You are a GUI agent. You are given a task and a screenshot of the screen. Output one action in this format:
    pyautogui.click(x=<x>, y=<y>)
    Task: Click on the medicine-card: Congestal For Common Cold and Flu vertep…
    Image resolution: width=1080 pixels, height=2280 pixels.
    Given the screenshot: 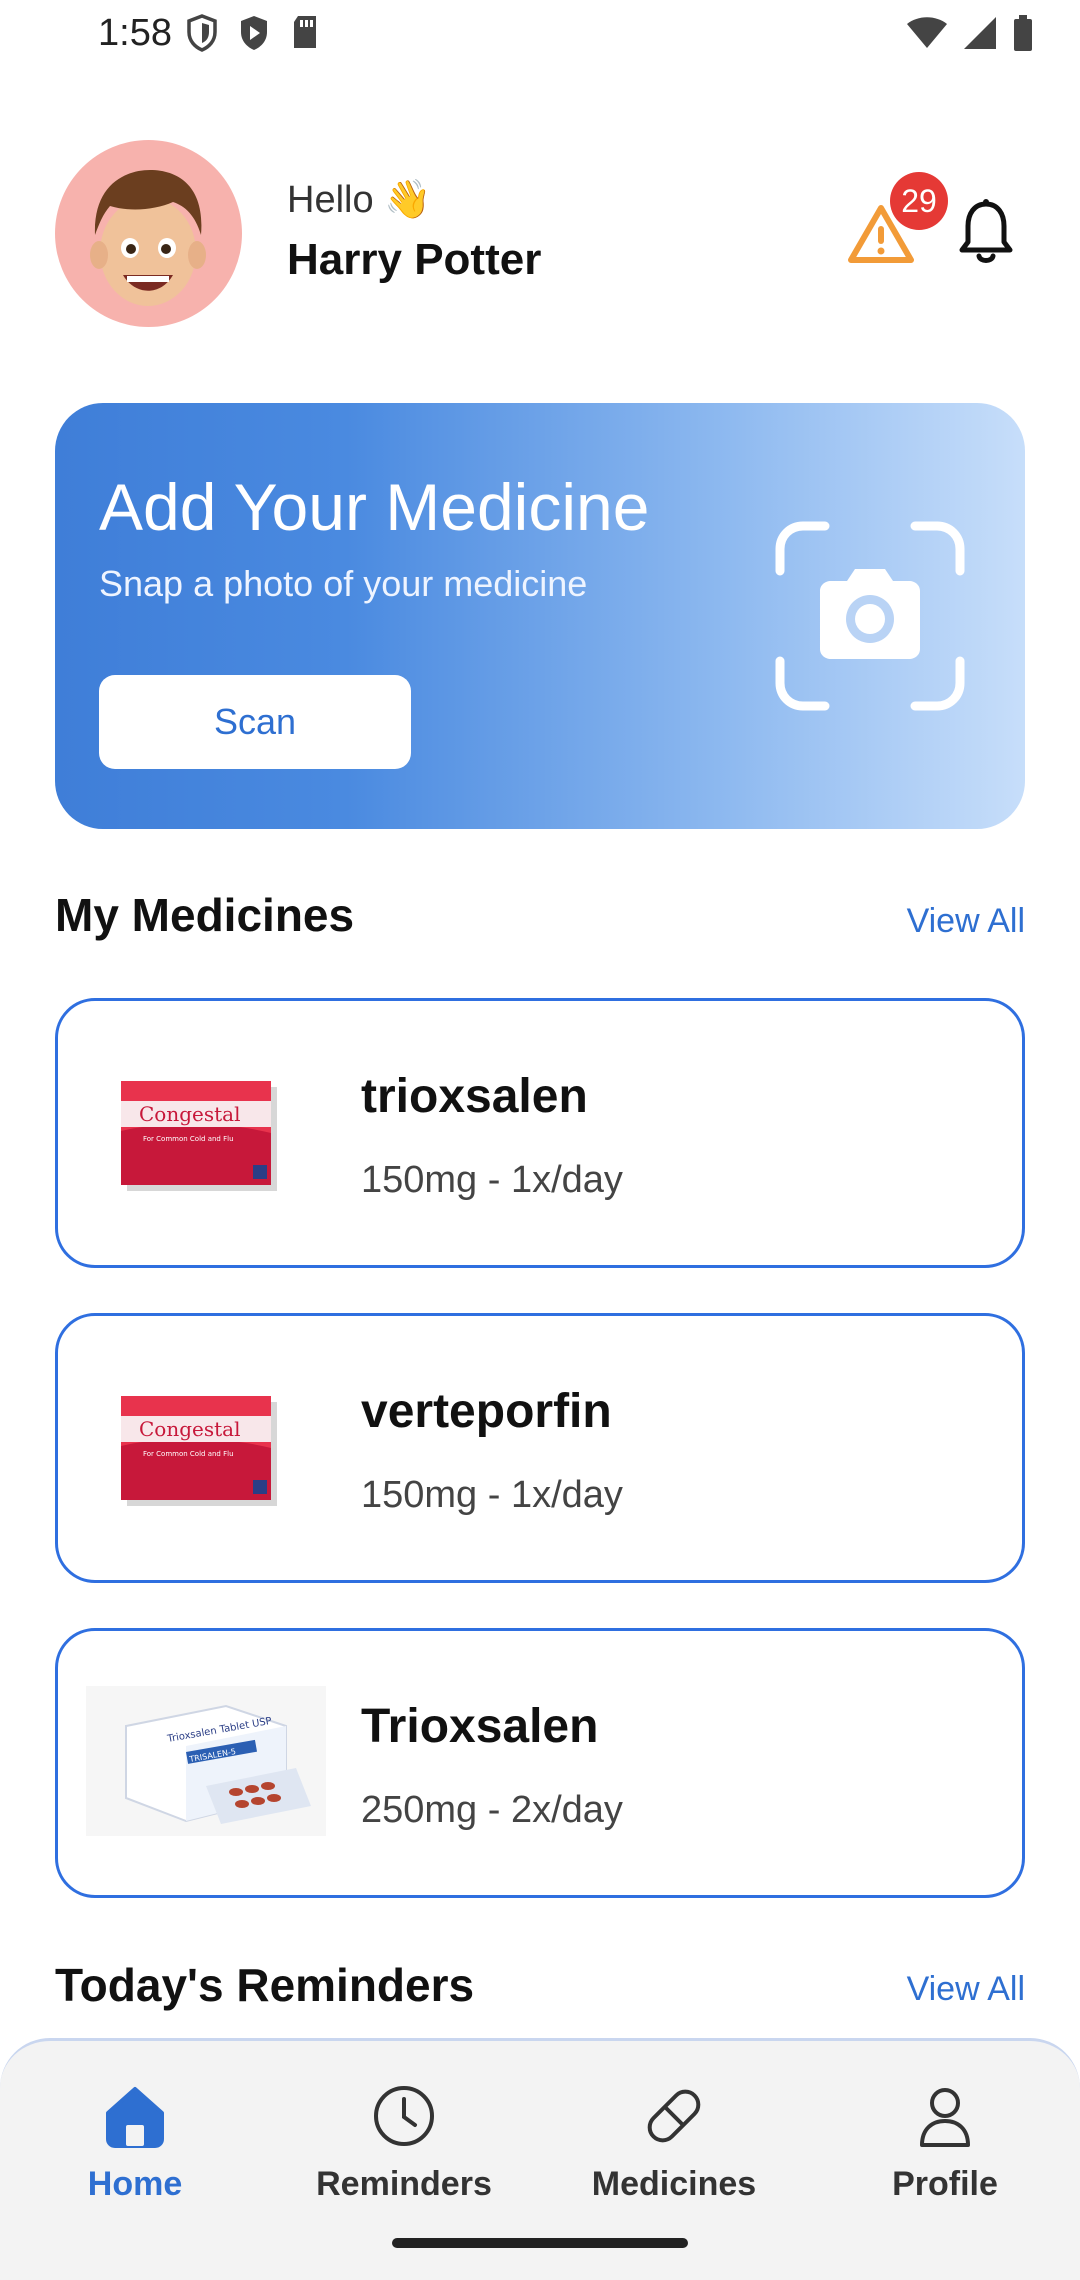 What is the action you would take?
    pyautogui.click(x=540, y=1448)
    